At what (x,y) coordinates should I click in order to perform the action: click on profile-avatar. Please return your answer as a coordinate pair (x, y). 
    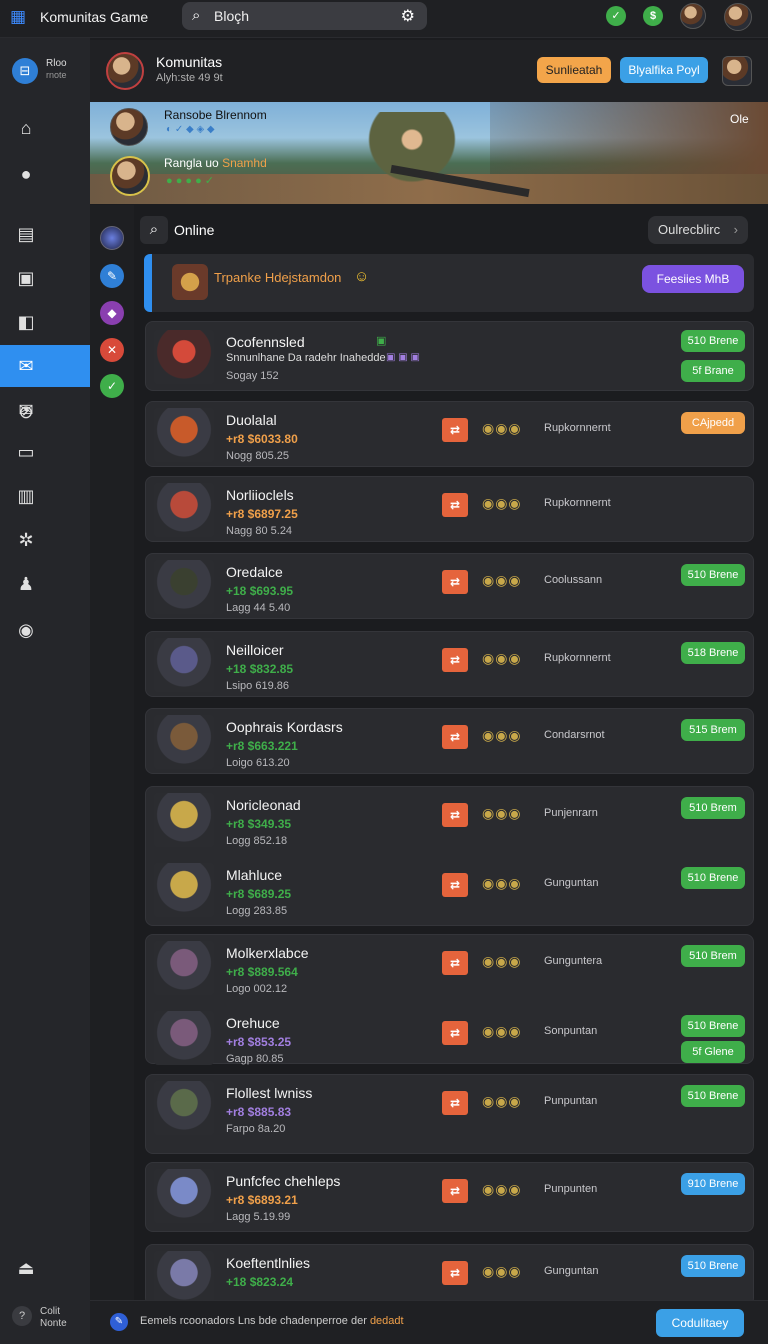
    Looking at the image, I should click on (738, 17).